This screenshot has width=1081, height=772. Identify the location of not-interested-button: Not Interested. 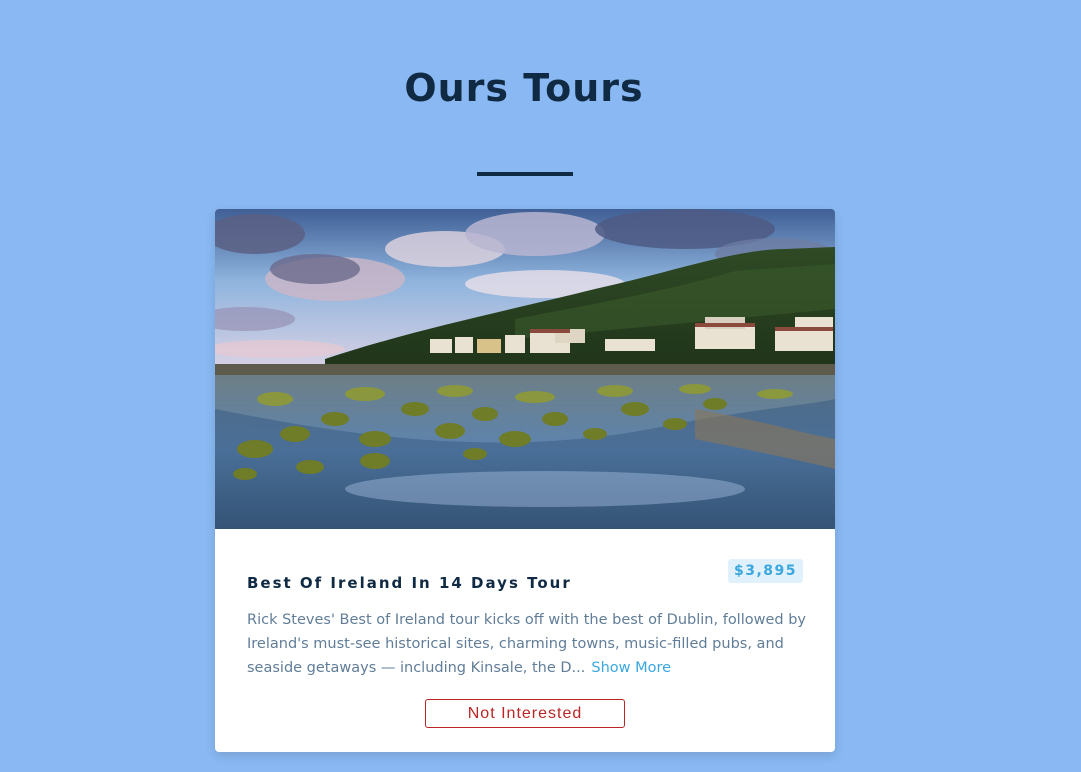
(525, 713).